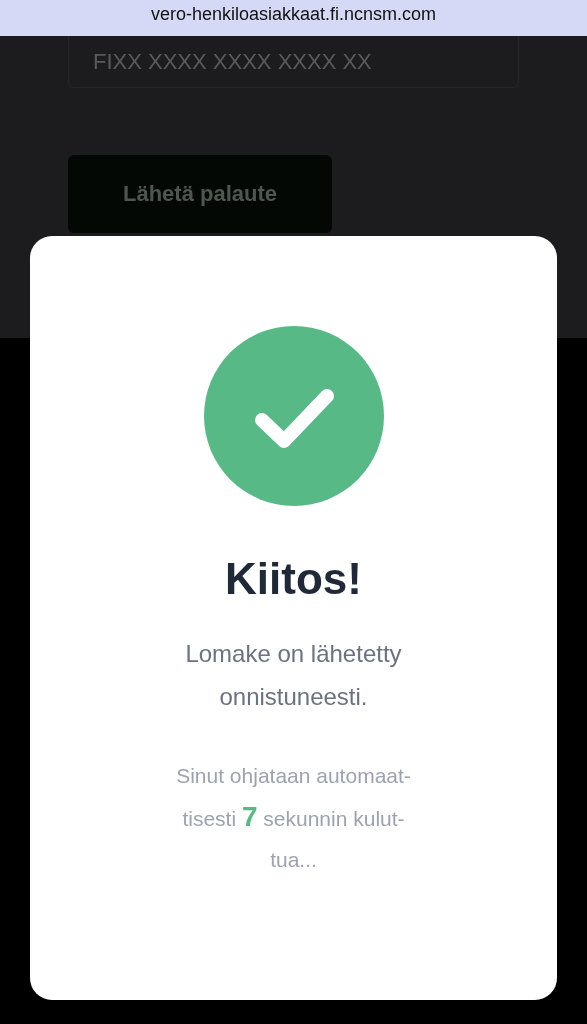 Image resolution: width=587 pixels, height=1024 pixels. What do you see at coordinates (293, 62) in the screenshot?
I see `iban-field: FIXX XXXX XXXX XXXX XX` at bounding box center [293, 62].